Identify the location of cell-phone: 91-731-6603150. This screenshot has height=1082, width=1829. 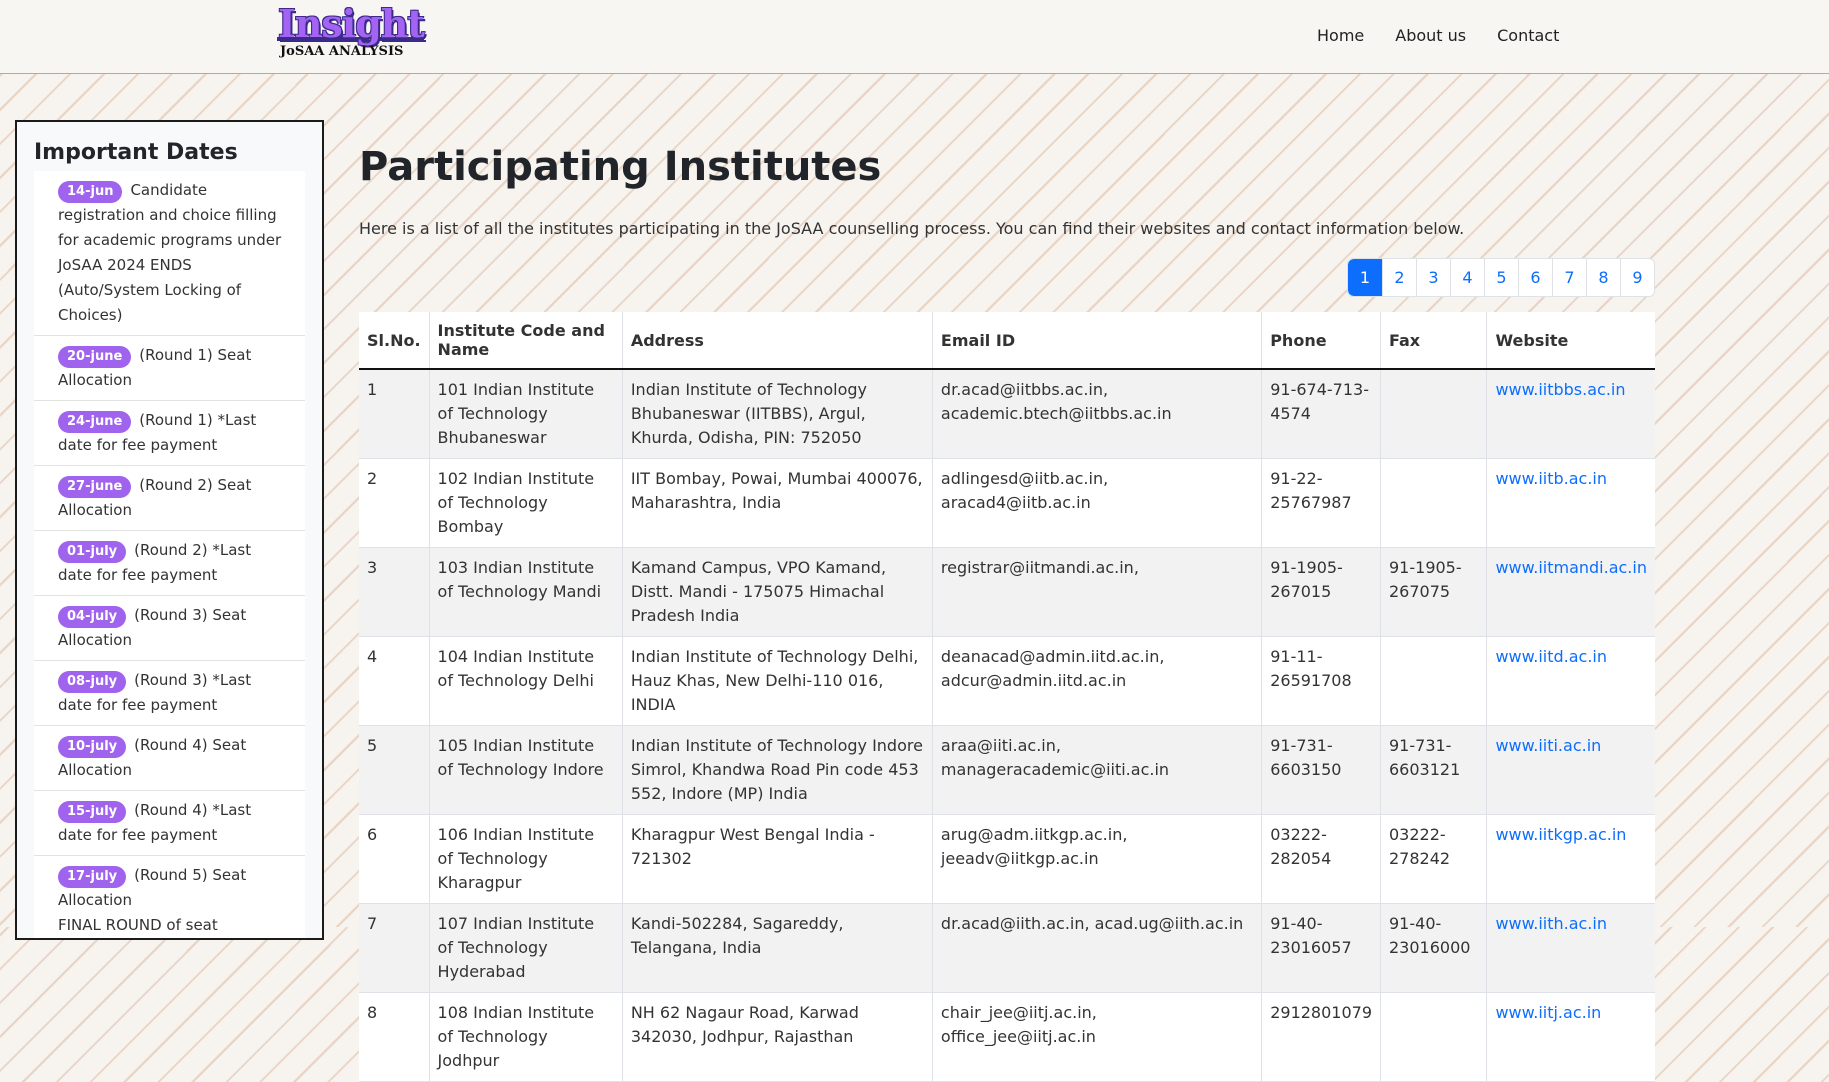
(1321, 770).